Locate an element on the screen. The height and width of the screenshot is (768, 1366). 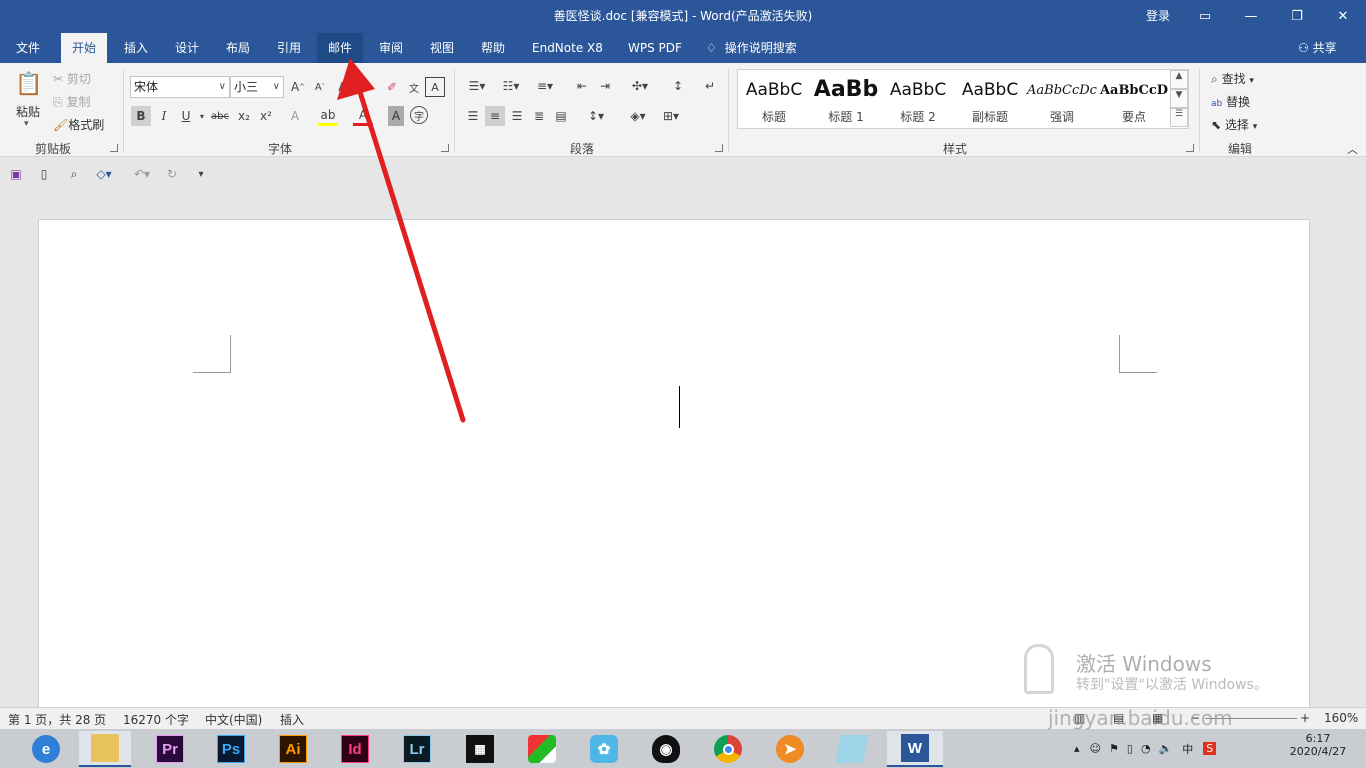
borders-icon: ⊞▾ is located at coordinates (671, 116).